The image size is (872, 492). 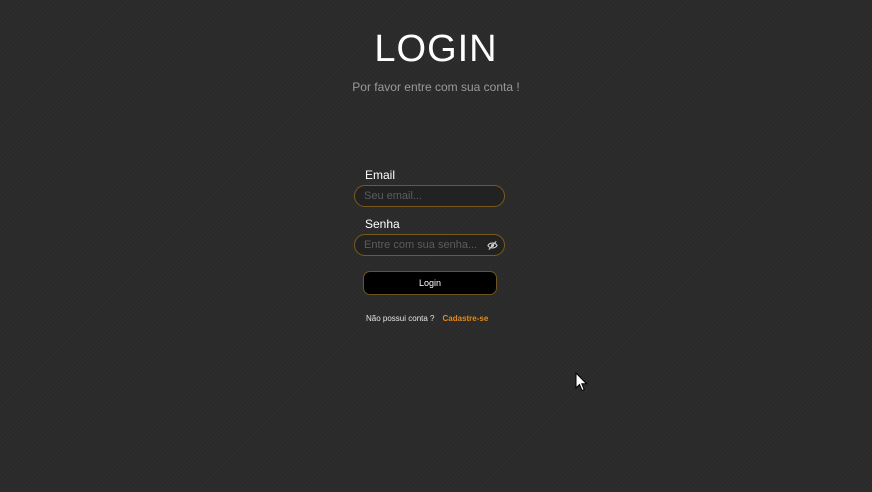 What do you see at coordinates (423, 245) in the screenshot?
I see `password-field` at bounding box center [423, 245].